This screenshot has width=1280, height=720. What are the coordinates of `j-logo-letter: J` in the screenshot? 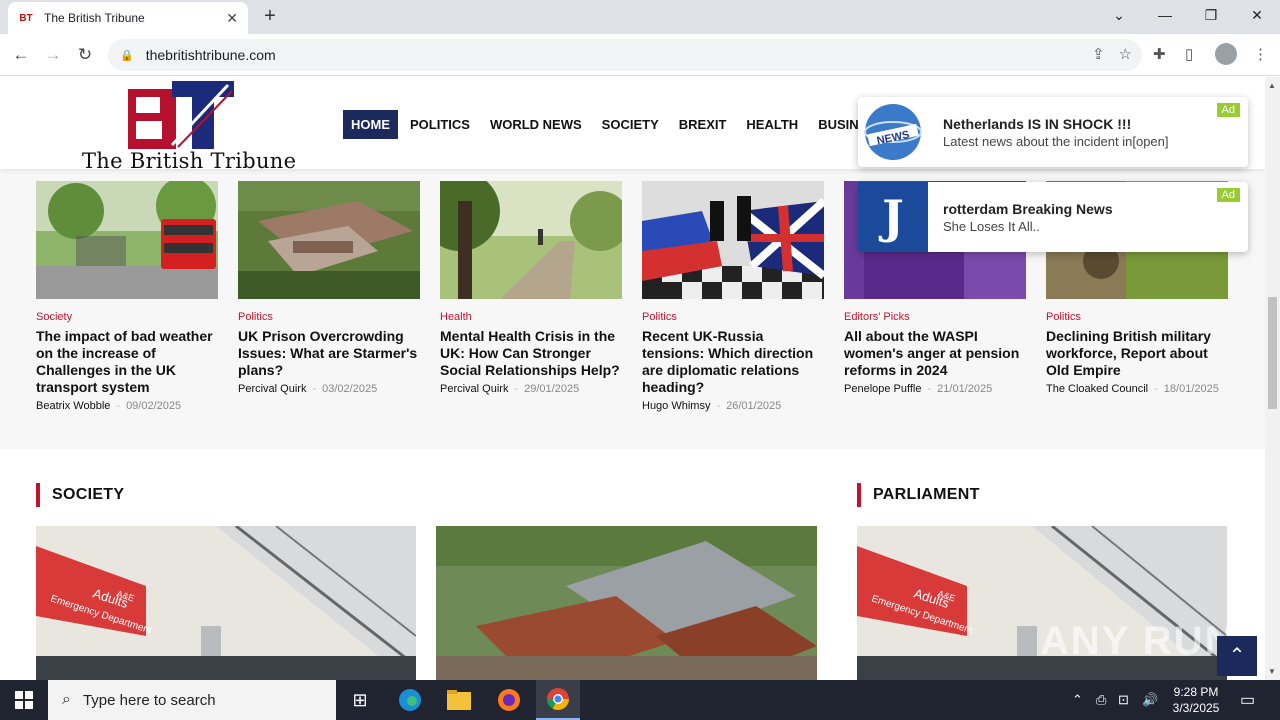 It's located at (893, 217).